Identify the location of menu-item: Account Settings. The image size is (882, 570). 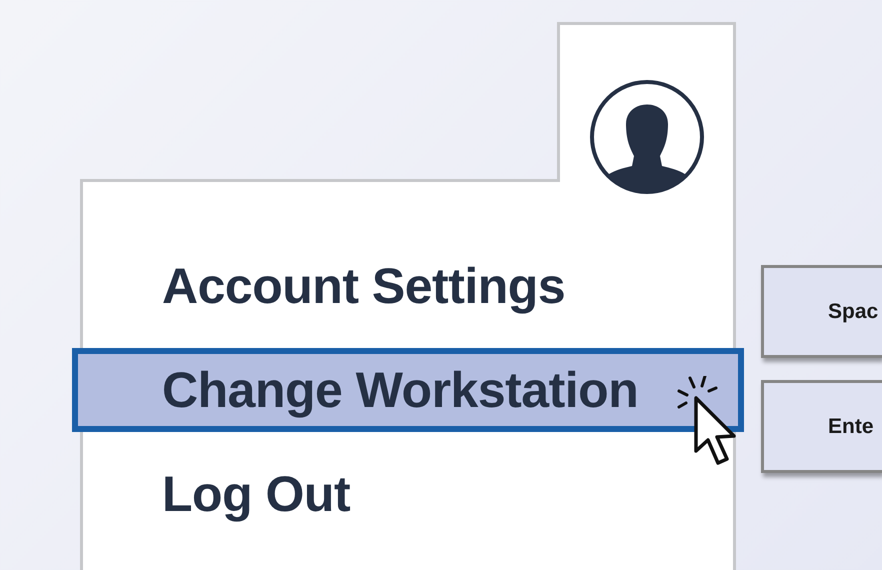
(408, 286).